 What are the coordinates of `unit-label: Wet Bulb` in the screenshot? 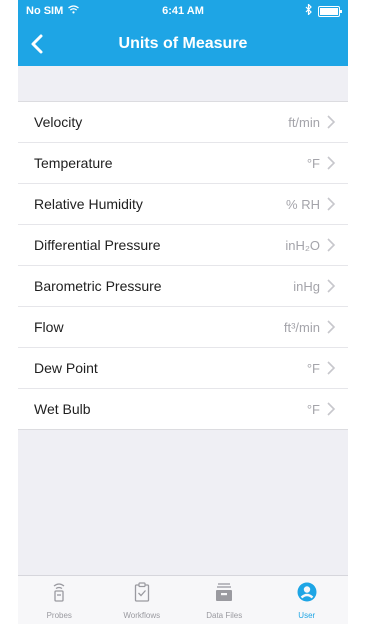 It's located at (62, 409).